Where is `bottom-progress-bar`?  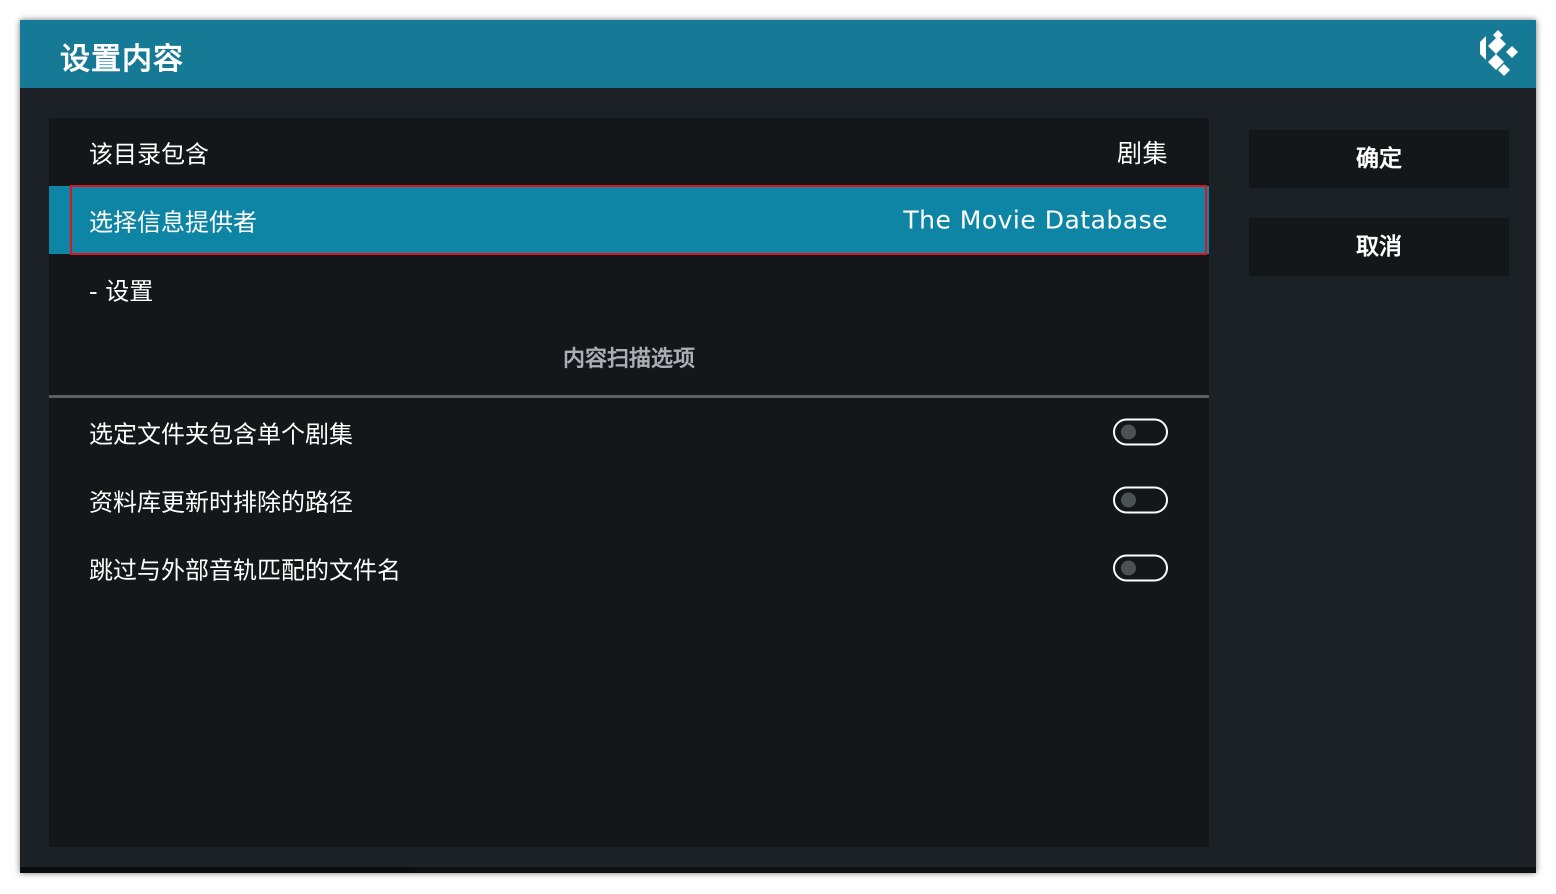 bottom-progress-bar is located at coordinates (778, 870).